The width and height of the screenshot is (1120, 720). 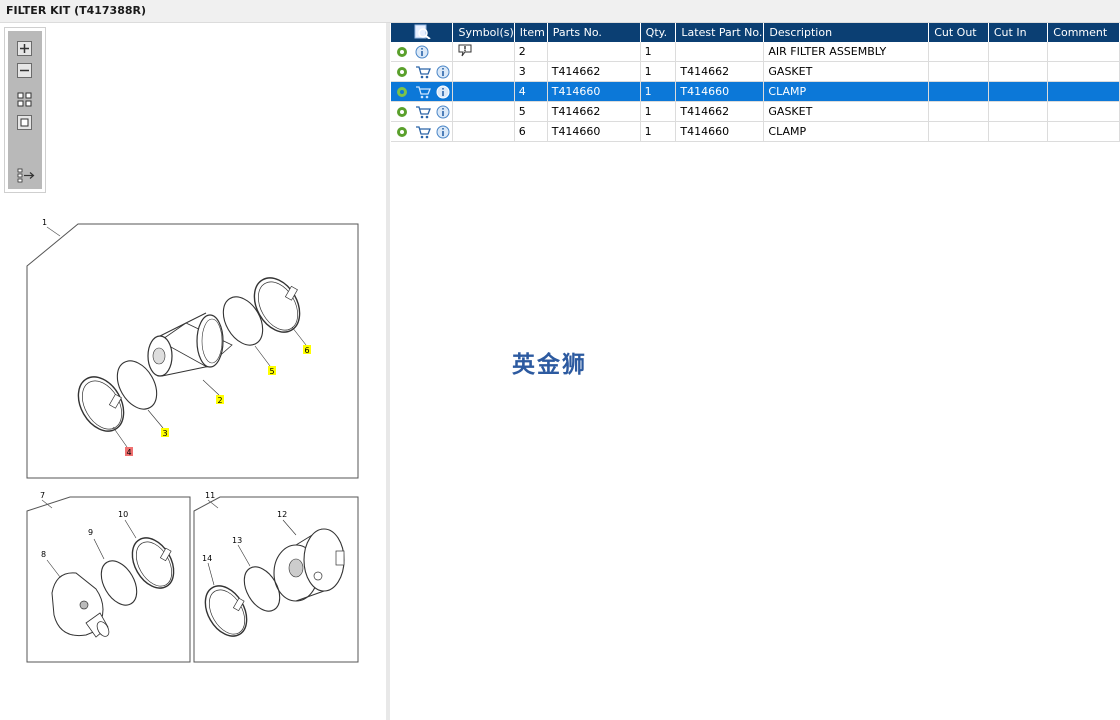 What do you see at coordinates (1083, 32) in the screenshot?
I see `column-header-comment: Comment` at bounding box center [1083, 32].